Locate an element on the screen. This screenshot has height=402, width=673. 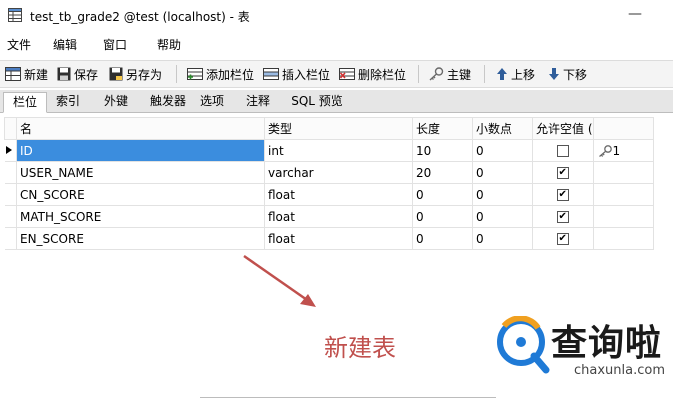
tab-foreign-keys: 外键 is located at coordinates (116, 101).